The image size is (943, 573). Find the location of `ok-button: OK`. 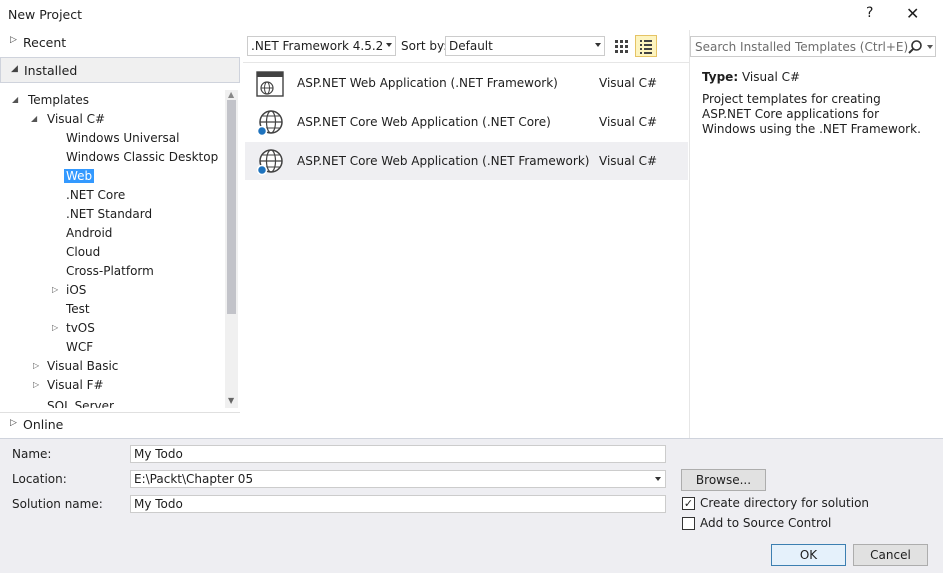

ok-button: OK is located at coordinates (808, 555).